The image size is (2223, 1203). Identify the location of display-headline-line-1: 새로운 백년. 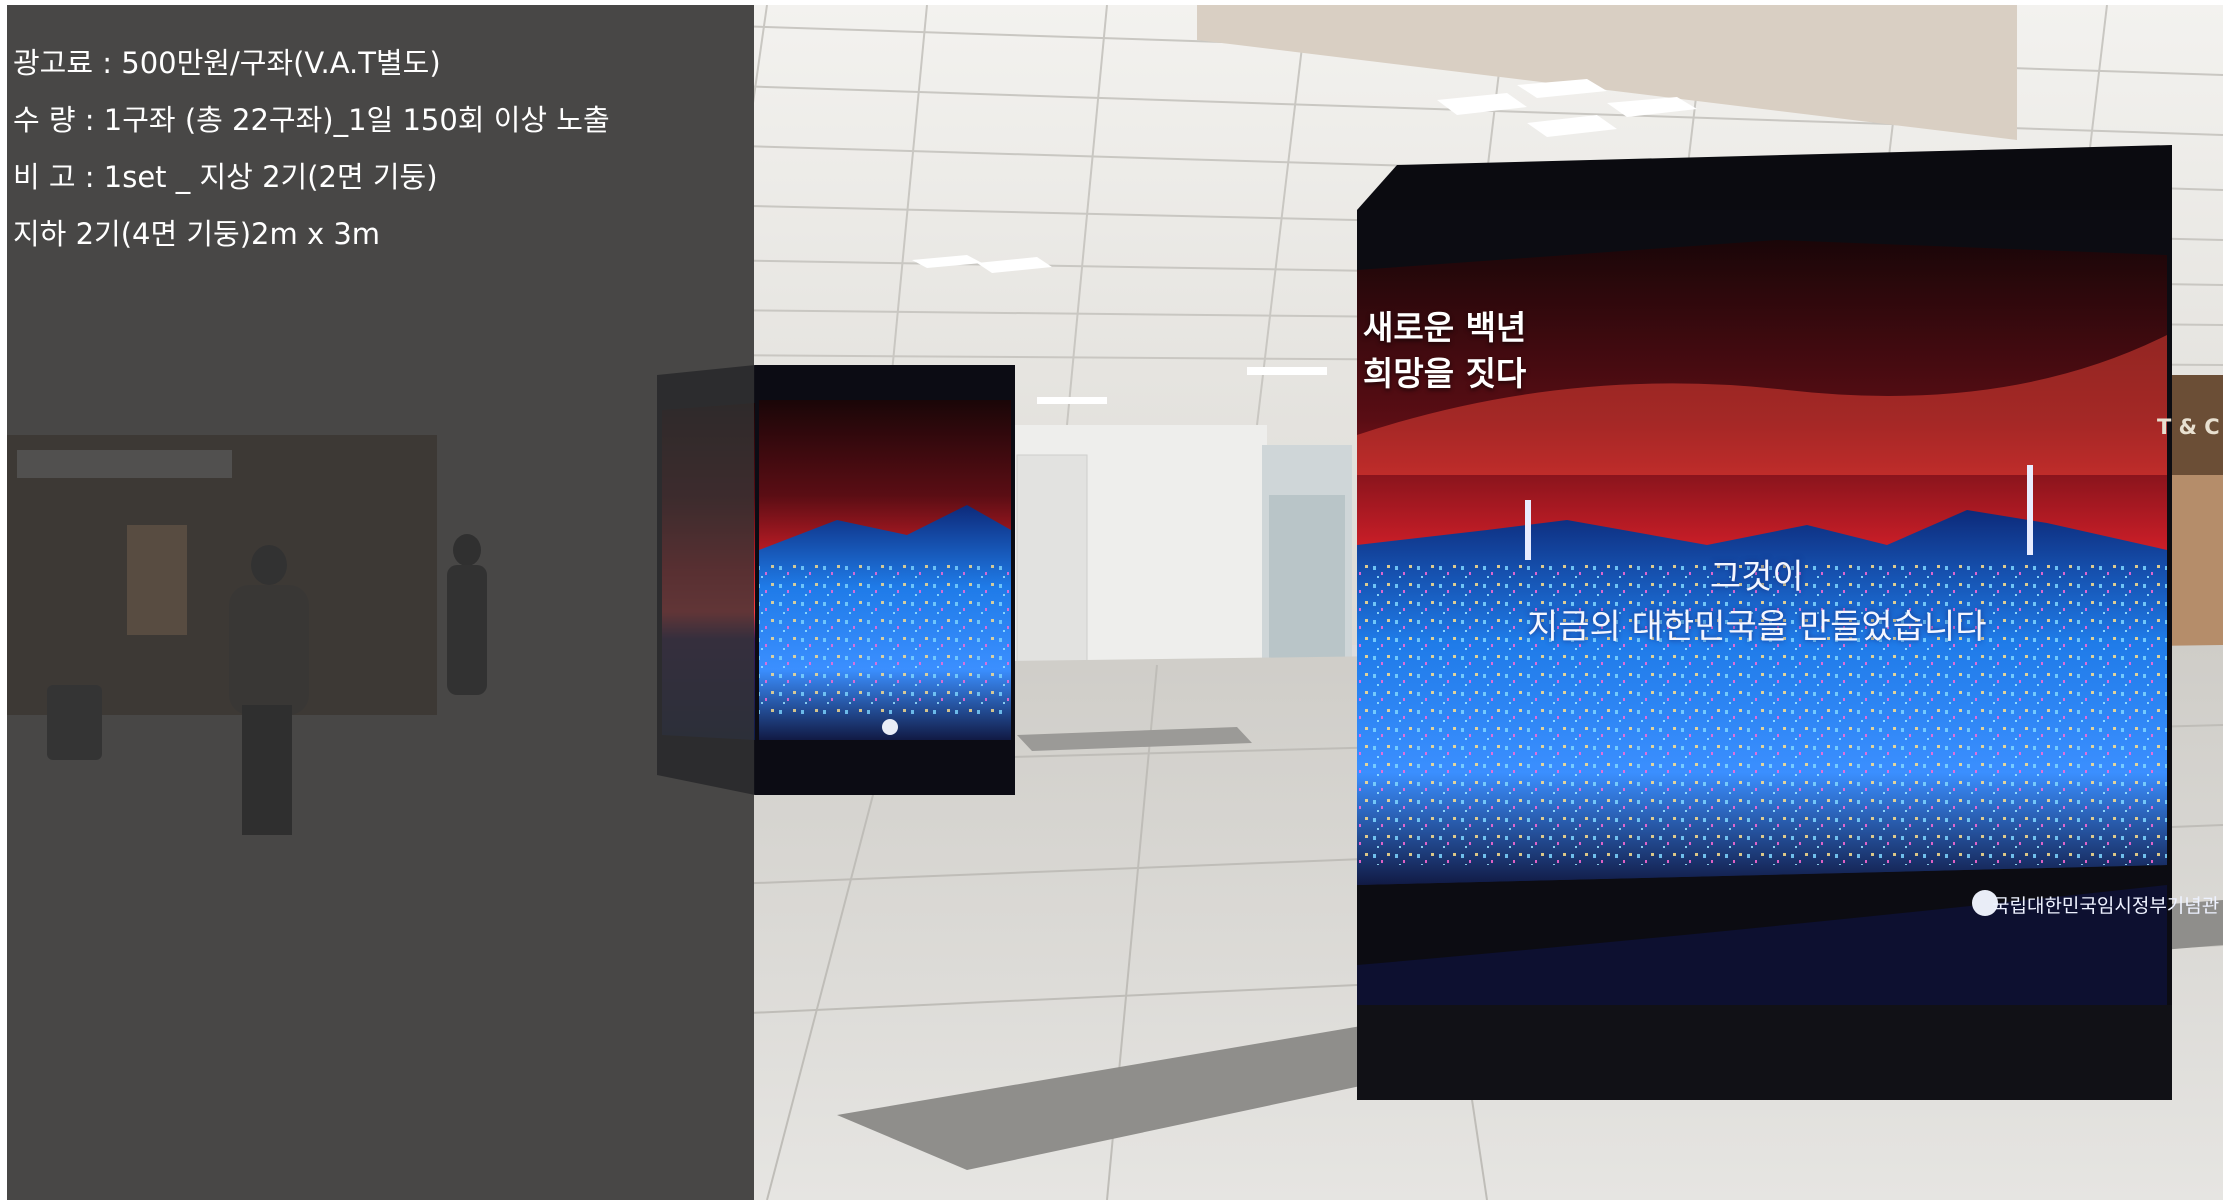
(1445, 327).